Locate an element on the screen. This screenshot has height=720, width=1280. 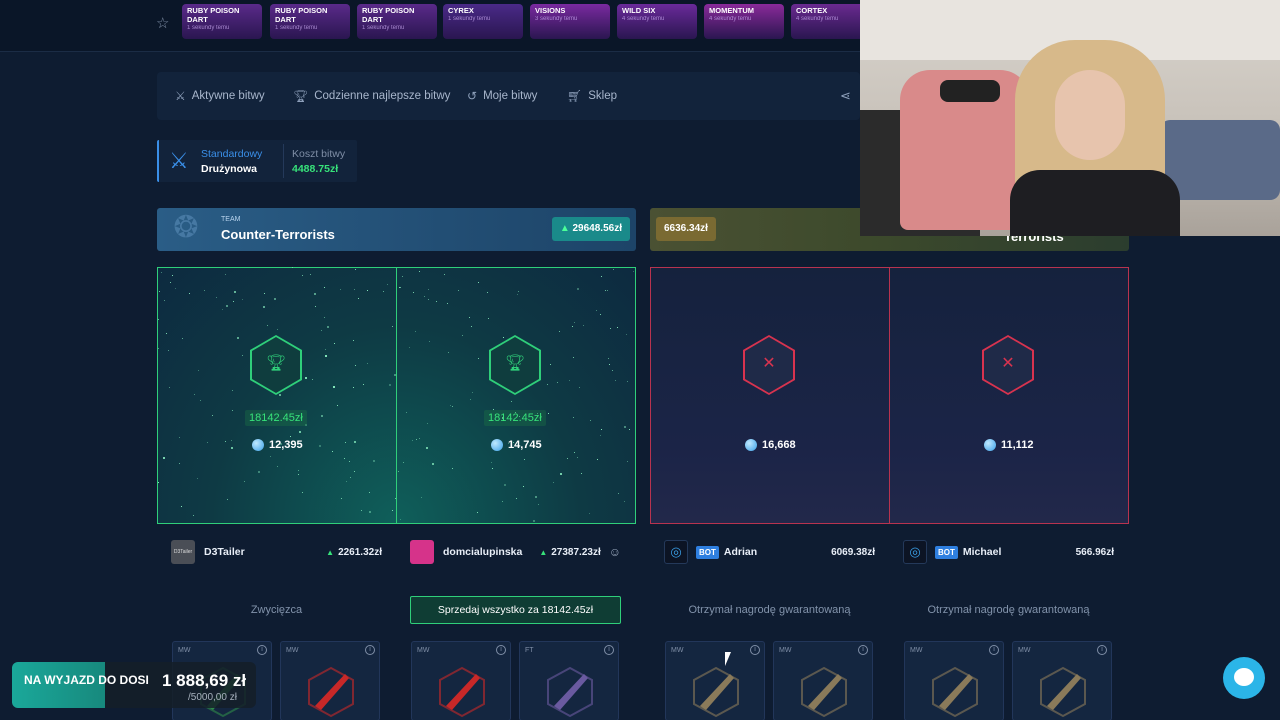
guaranteed-prize-label: Otrzymał nagrodę gwarantowaną is located at coordinates (769, 610).